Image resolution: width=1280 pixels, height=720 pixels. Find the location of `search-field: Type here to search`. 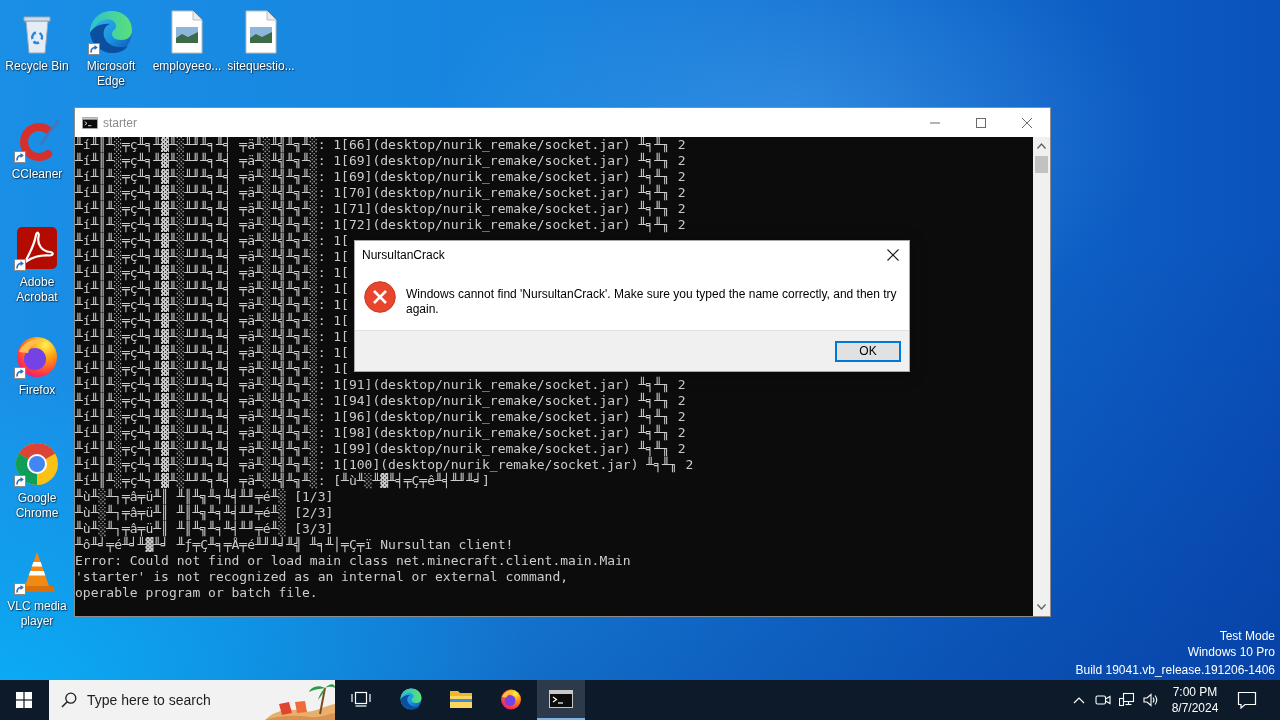

search-field: Type here to search is located at coordinates (169, 700).